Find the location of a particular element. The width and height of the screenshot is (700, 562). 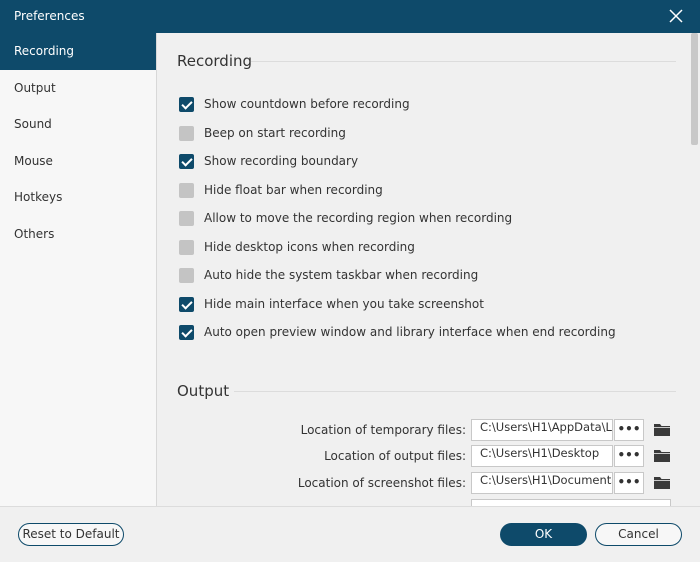

option-label: Hide float bar when recording is located at coordinates (293, 190).